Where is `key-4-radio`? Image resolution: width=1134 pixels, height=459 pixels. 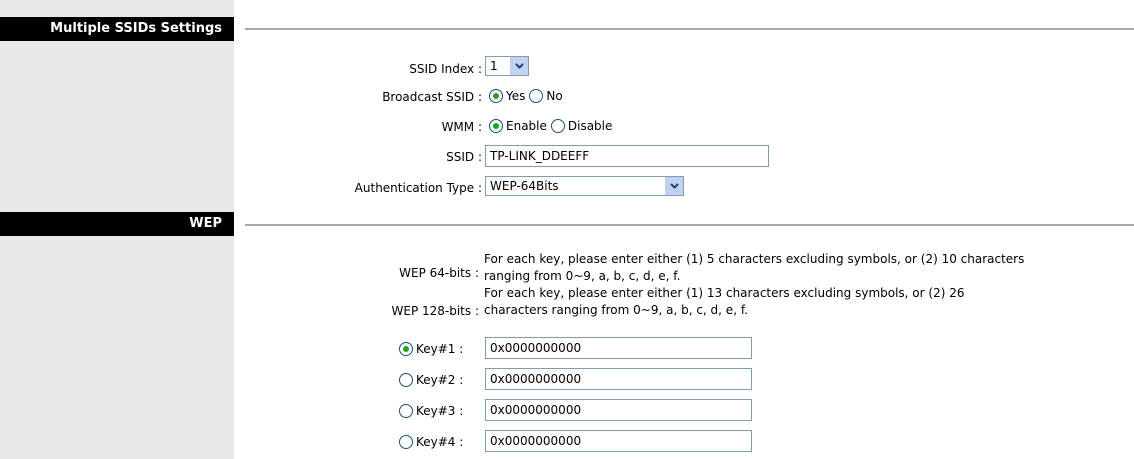
key-4-radio is located at coordinates (406, 442).